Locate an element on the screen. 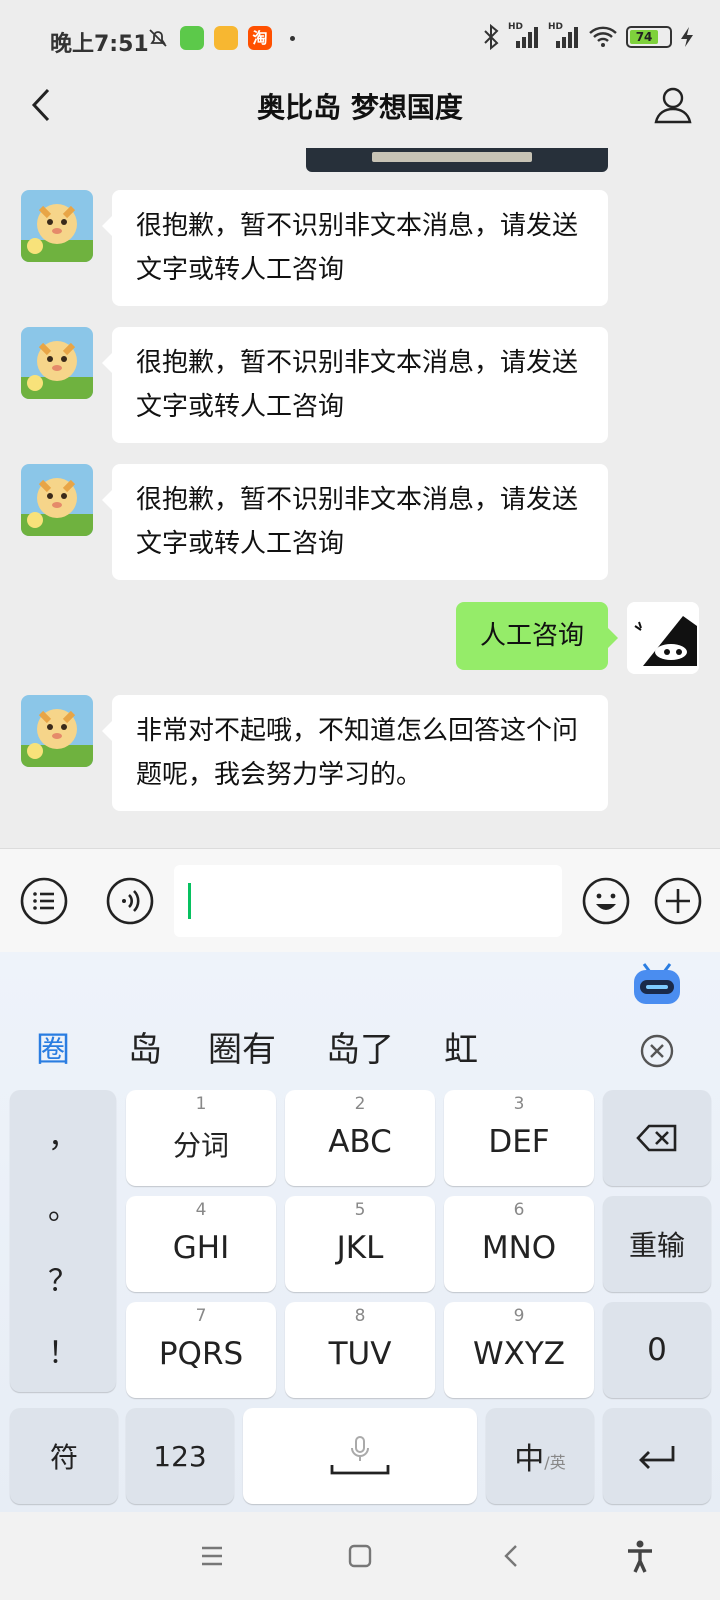 Image resolution: width=720 pixels, height=1600 pixels. key-6: 6 MNO is located at coordinates (519, 1244).